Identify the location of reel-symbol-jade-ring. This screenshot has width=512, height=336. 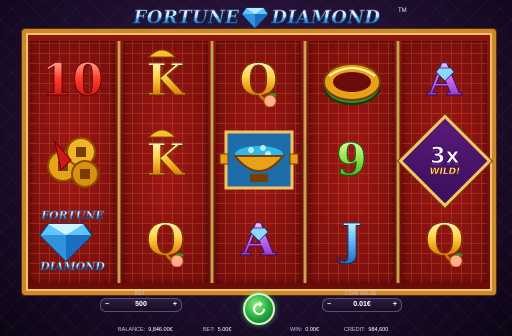
(351, 81).